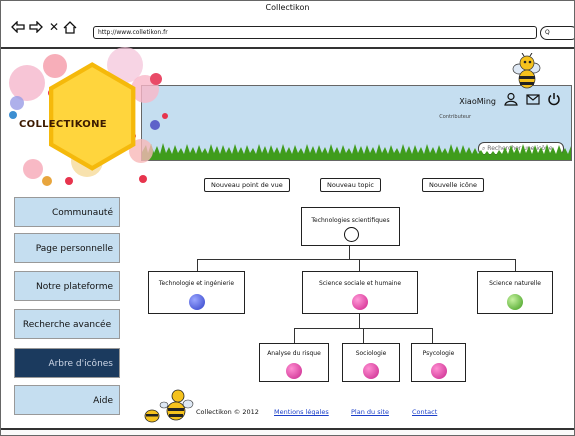  Describe the element at coordinates (515, 292) in the screenshot. I see `tree-node-science-naturelle: Science naturelle` at that location.